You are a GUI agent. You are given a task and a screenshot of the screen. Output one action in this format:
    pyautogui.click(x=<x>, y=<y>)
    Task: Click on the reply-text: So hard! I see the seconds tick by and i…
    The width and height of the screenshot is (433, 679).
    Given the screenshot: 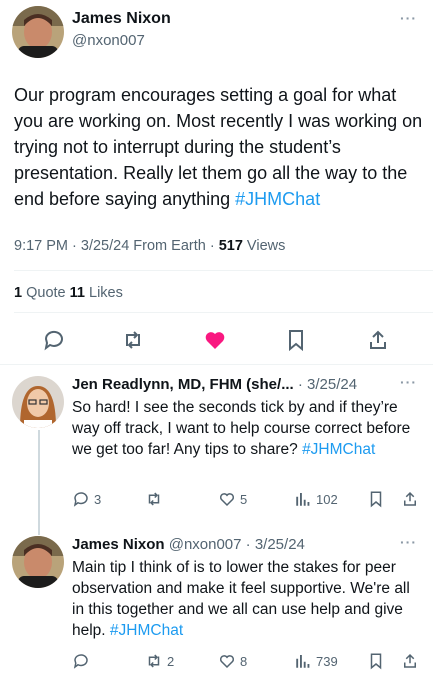 What is the action you would take?
    pyautogui.click(x=241, y=428)
    